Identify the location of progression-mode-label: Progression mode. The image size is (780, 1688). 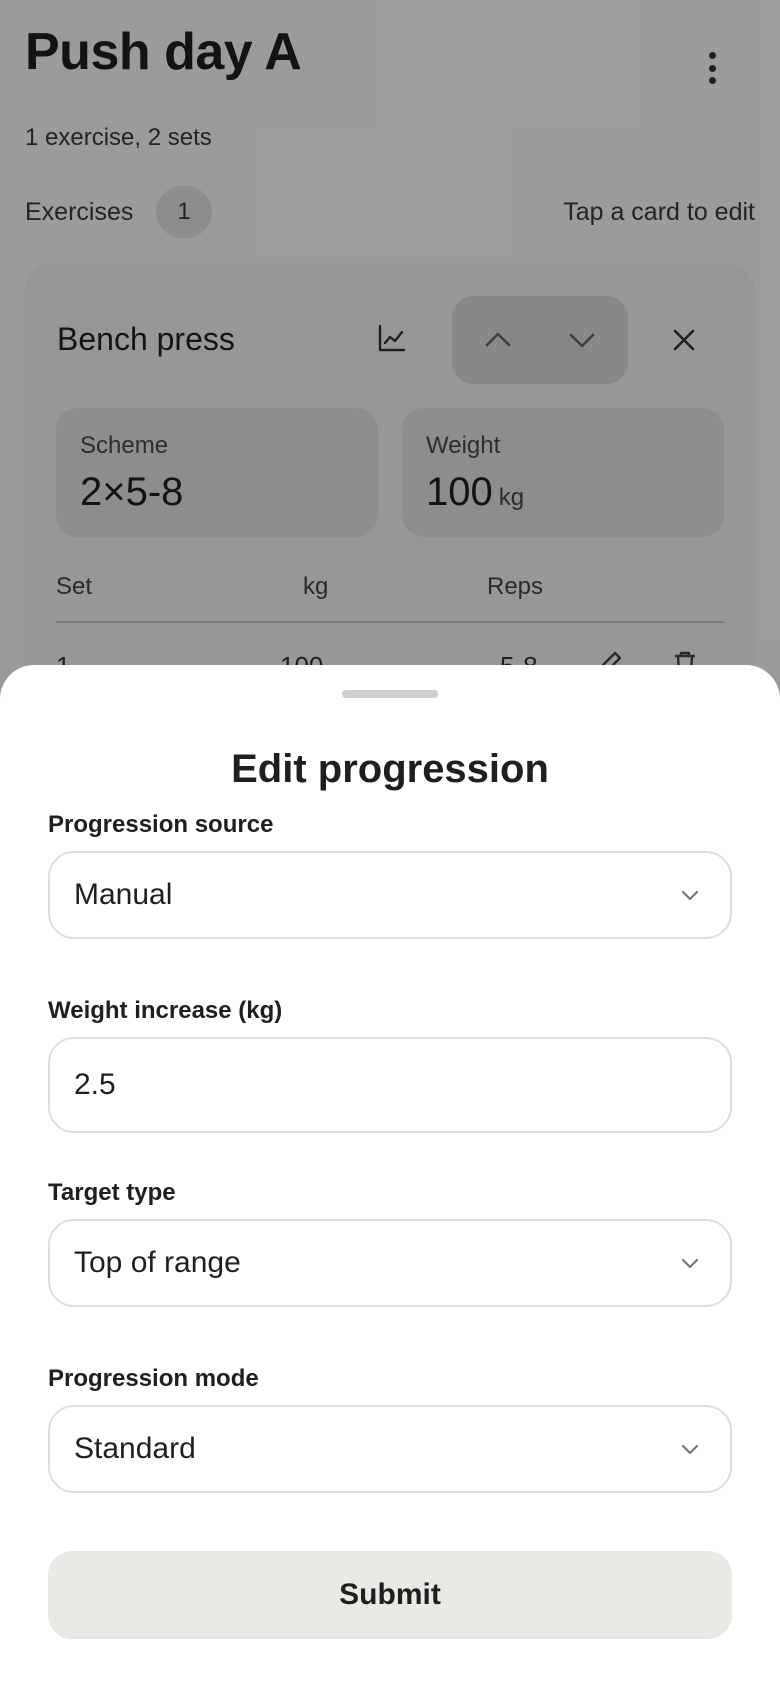
(153, 1378).